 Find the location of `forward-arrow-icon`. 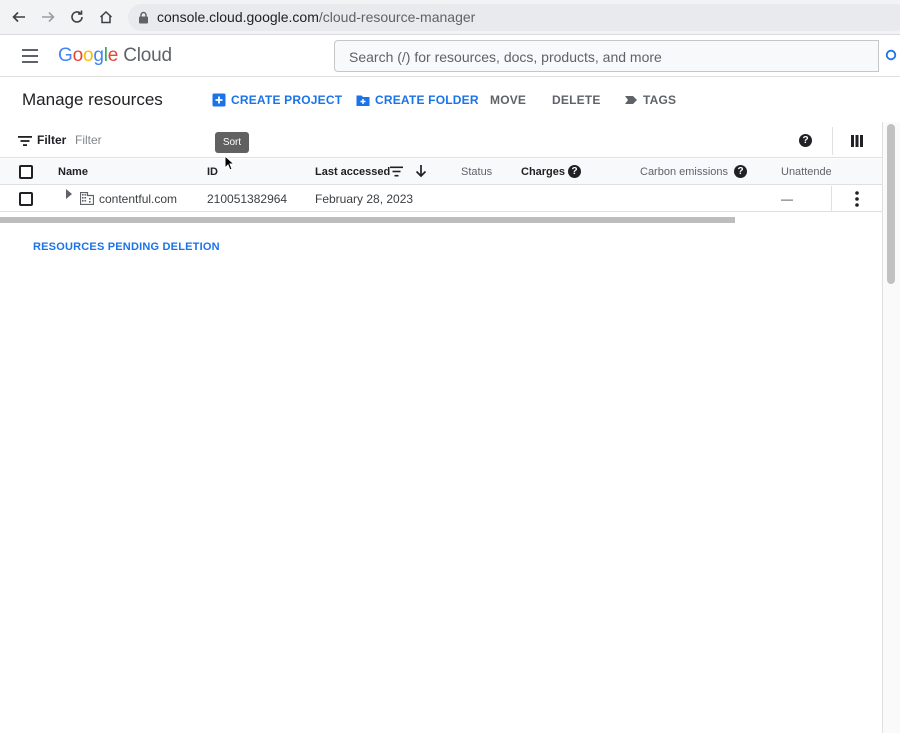

forward-arrow-icon is located at coordinates (48, 17).